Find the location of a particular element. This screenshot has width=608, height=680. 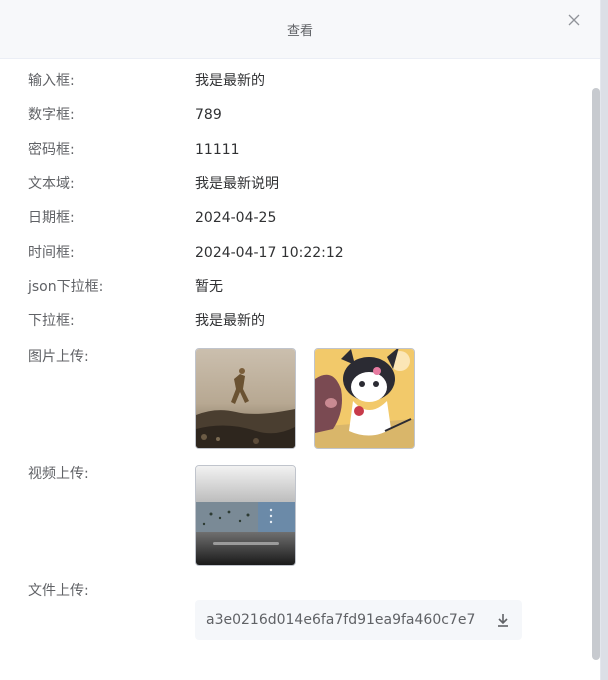

field-value: 暂无 is located at coordinates (209, 287).